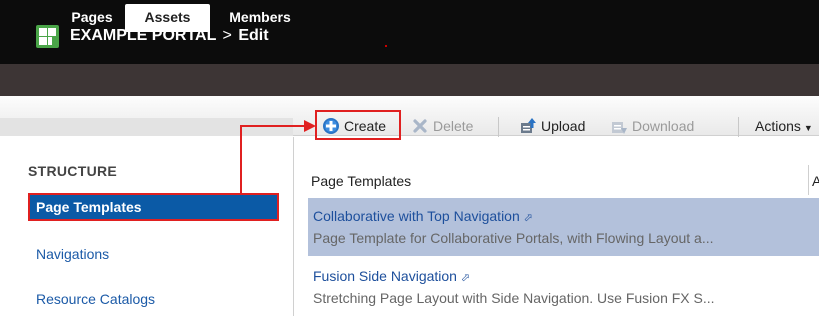  What do you see at coordinates (808, 128) in the screenshot?
I see `chevron-down-icon: ▼` at bounding box center [808, 128].